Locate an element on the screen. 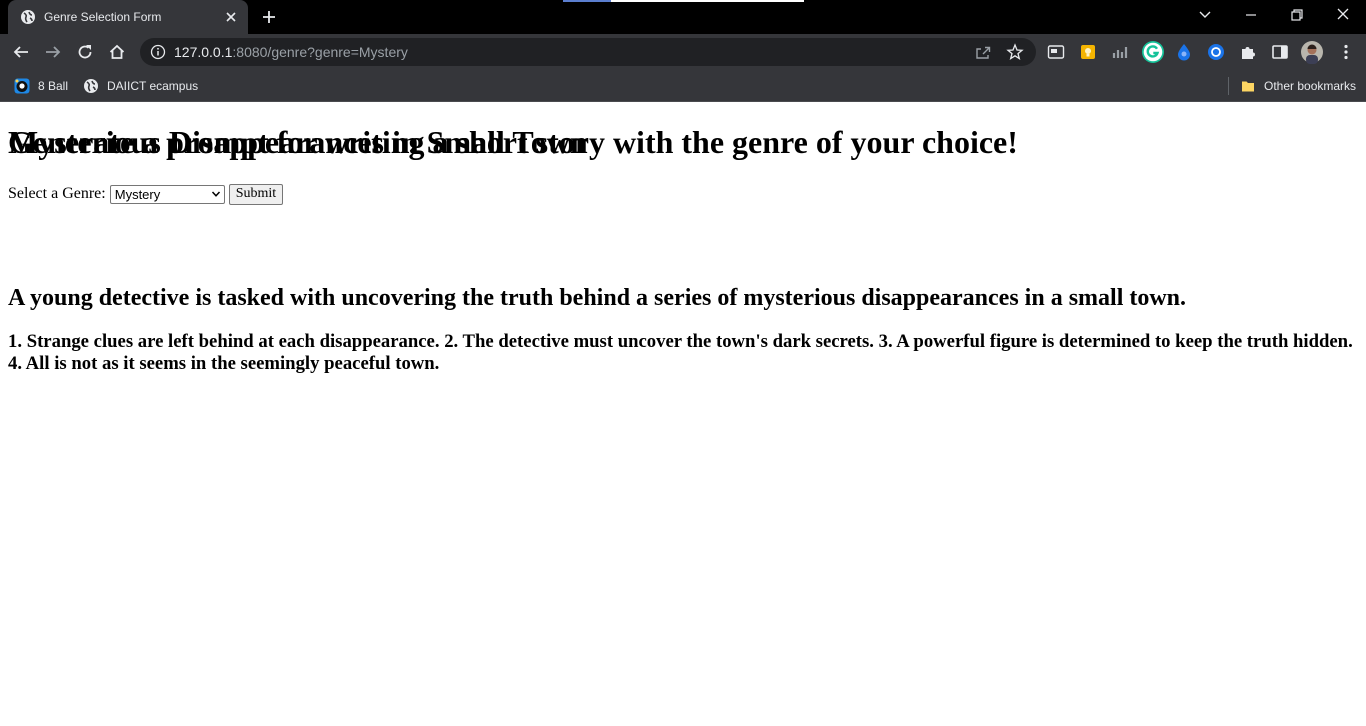 Image resolution: width=1366 pixels, height=726 pixels. chevron-down-icon is located at coordinates (215, 194).